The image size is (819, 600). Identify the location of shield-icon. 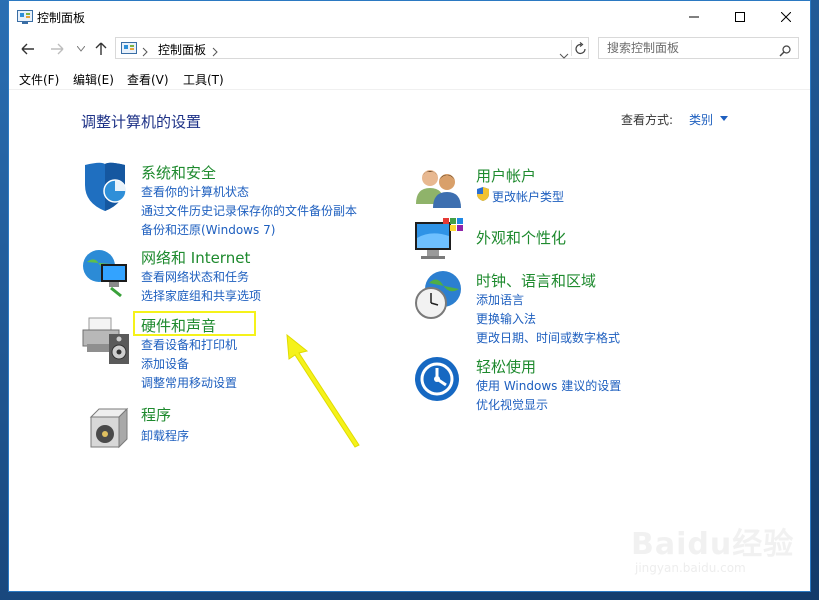
(107, 187).